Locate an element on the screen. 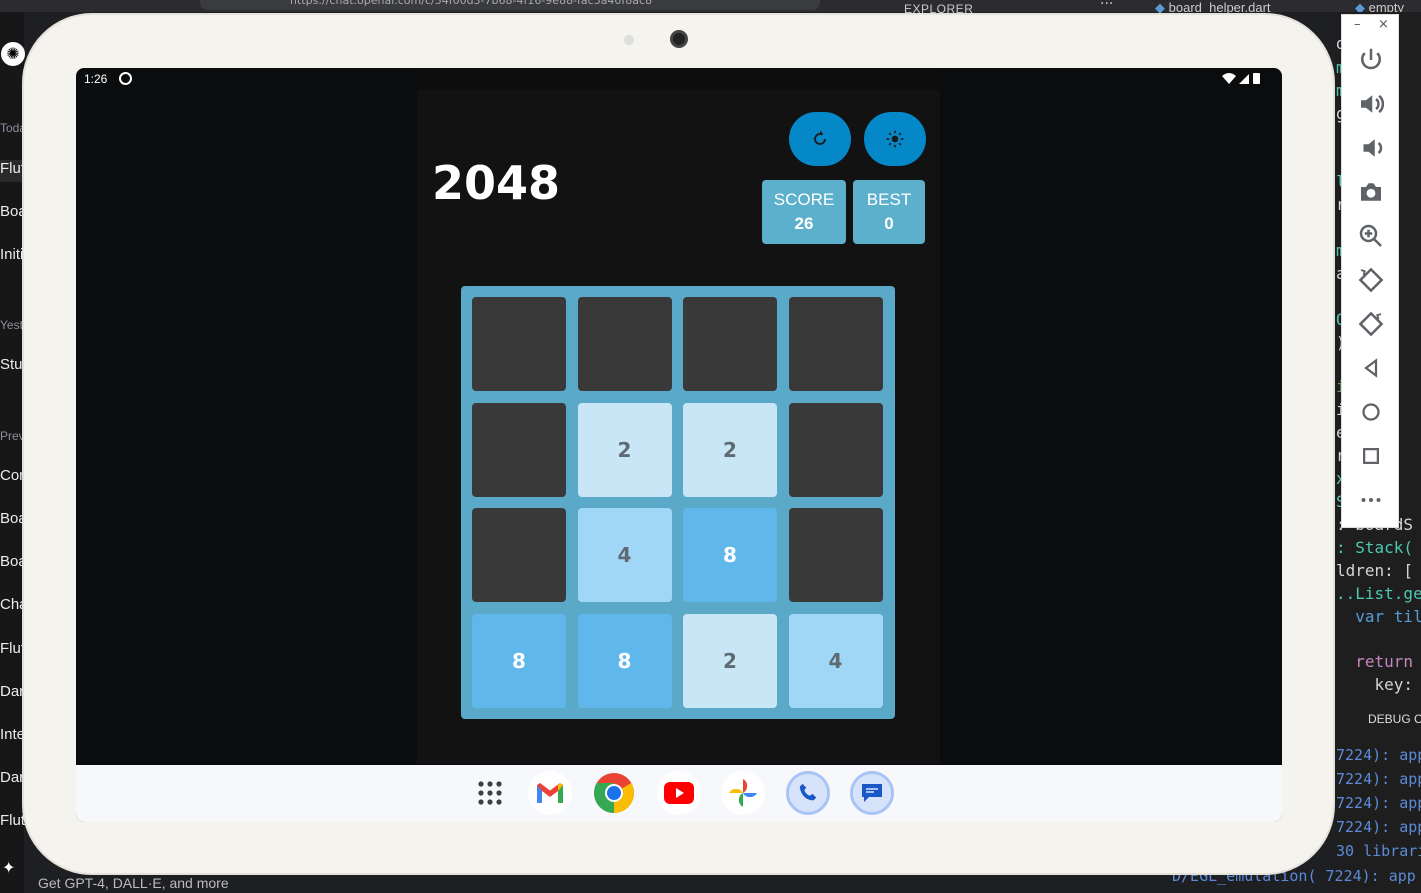 The image size is (1421, 893). zoom-in-icon is located at coordinates (1371, 236).